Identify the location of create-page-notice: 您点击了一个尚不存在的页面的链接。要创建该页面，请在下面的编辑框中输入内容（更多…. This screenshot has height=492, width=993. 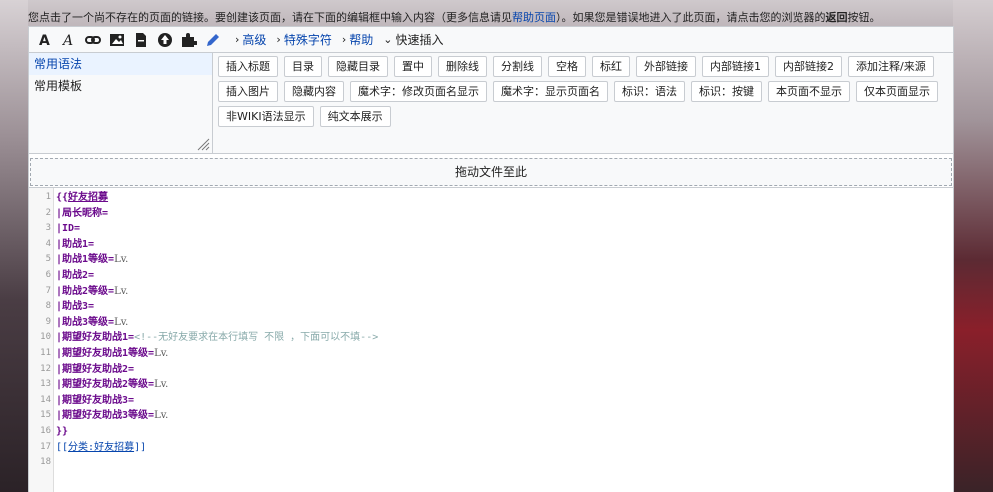
(493, 17).